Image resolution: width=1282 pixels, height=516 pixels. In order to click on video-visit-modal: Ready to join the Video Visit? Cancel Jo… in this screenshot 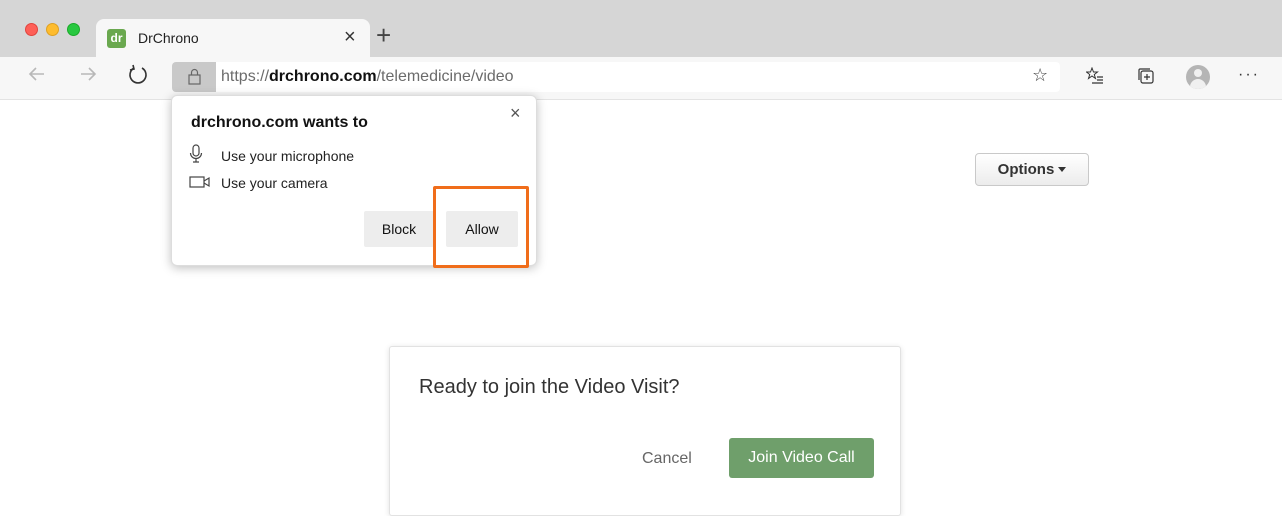, I will do `click(645, 431)`.